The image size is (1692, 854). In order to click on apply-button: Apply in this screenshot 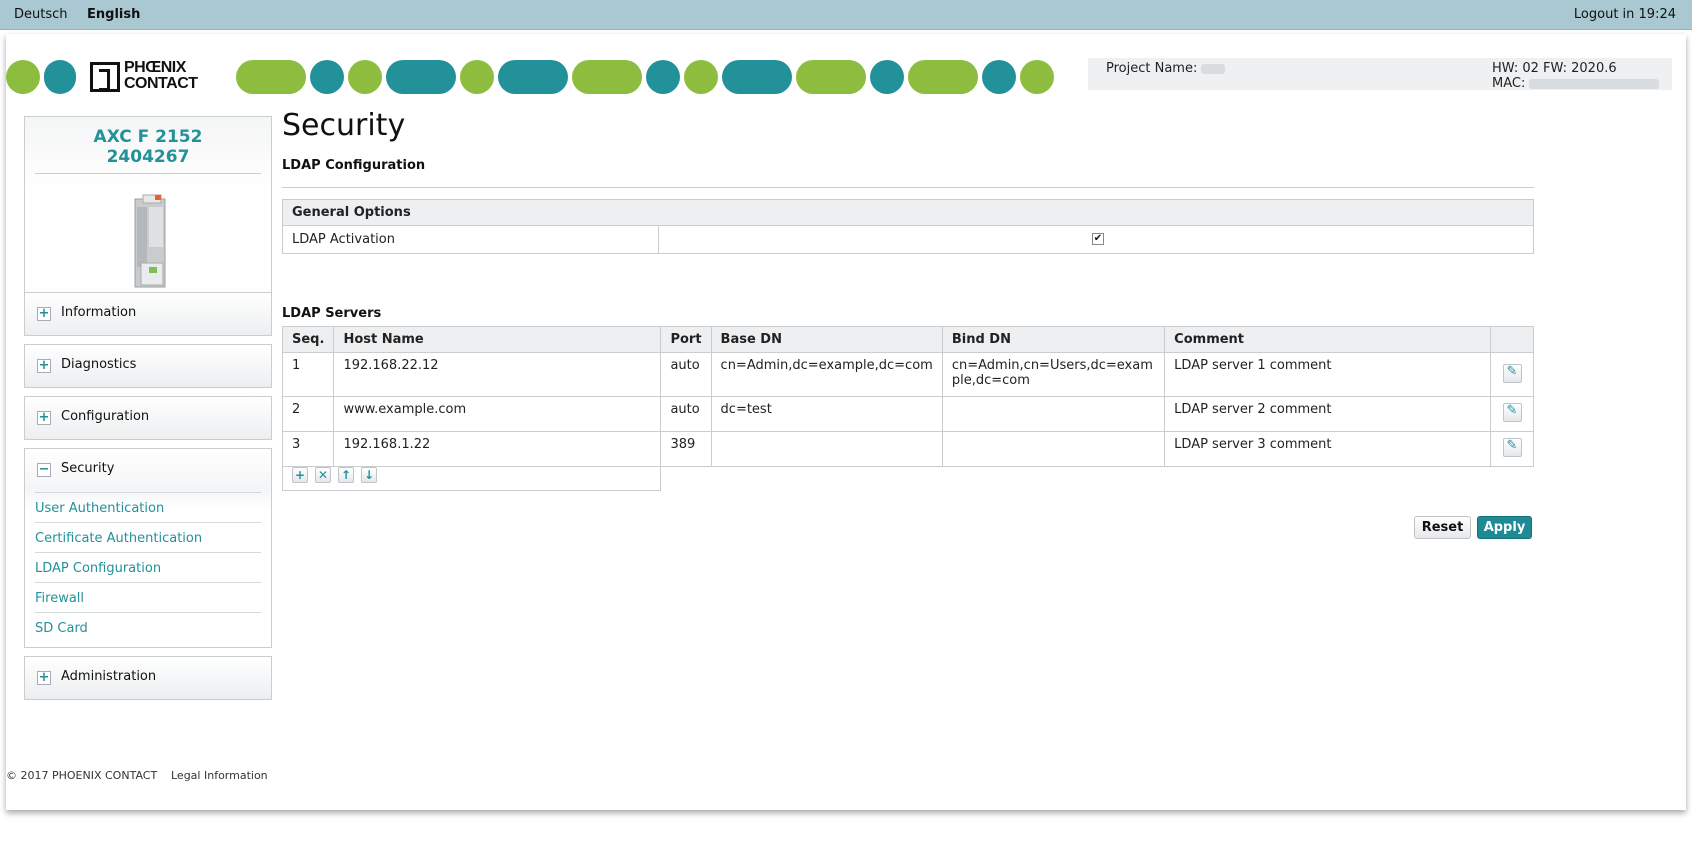, I will do `click(1504, 527)`.